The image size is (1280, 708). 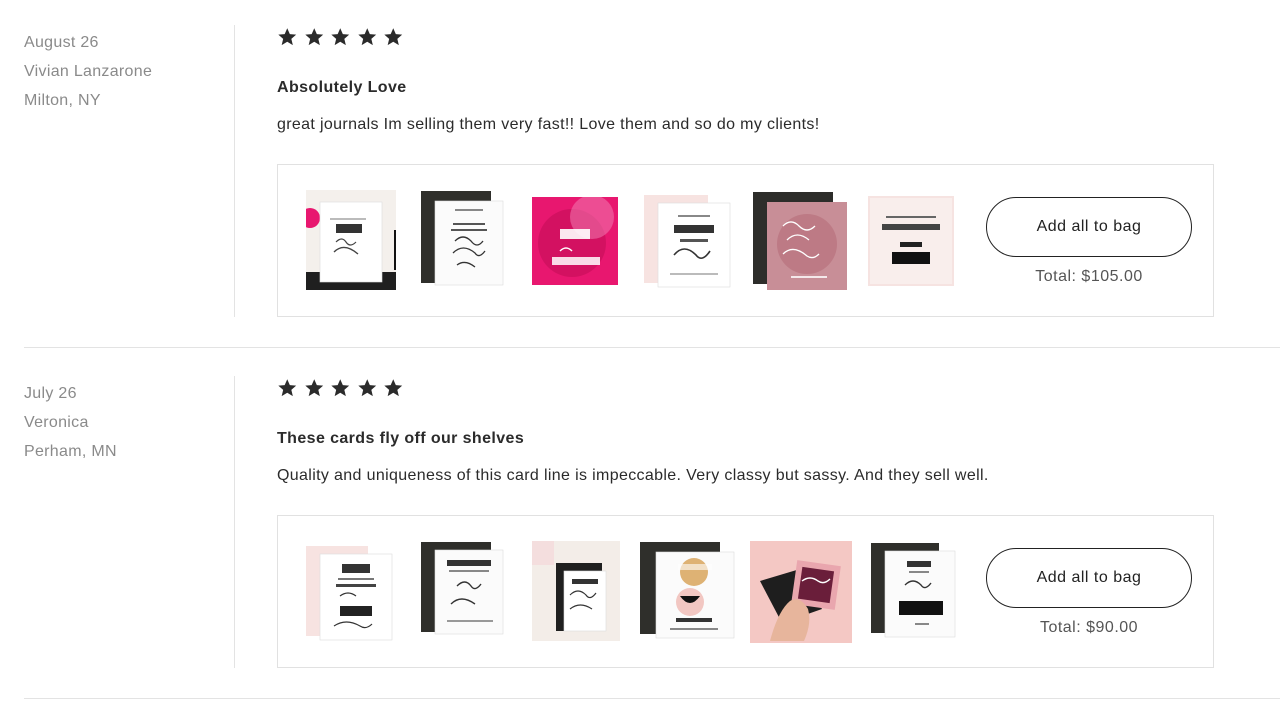 I want to click on reviewer-name: Veronica, so click(x=56, y=422).